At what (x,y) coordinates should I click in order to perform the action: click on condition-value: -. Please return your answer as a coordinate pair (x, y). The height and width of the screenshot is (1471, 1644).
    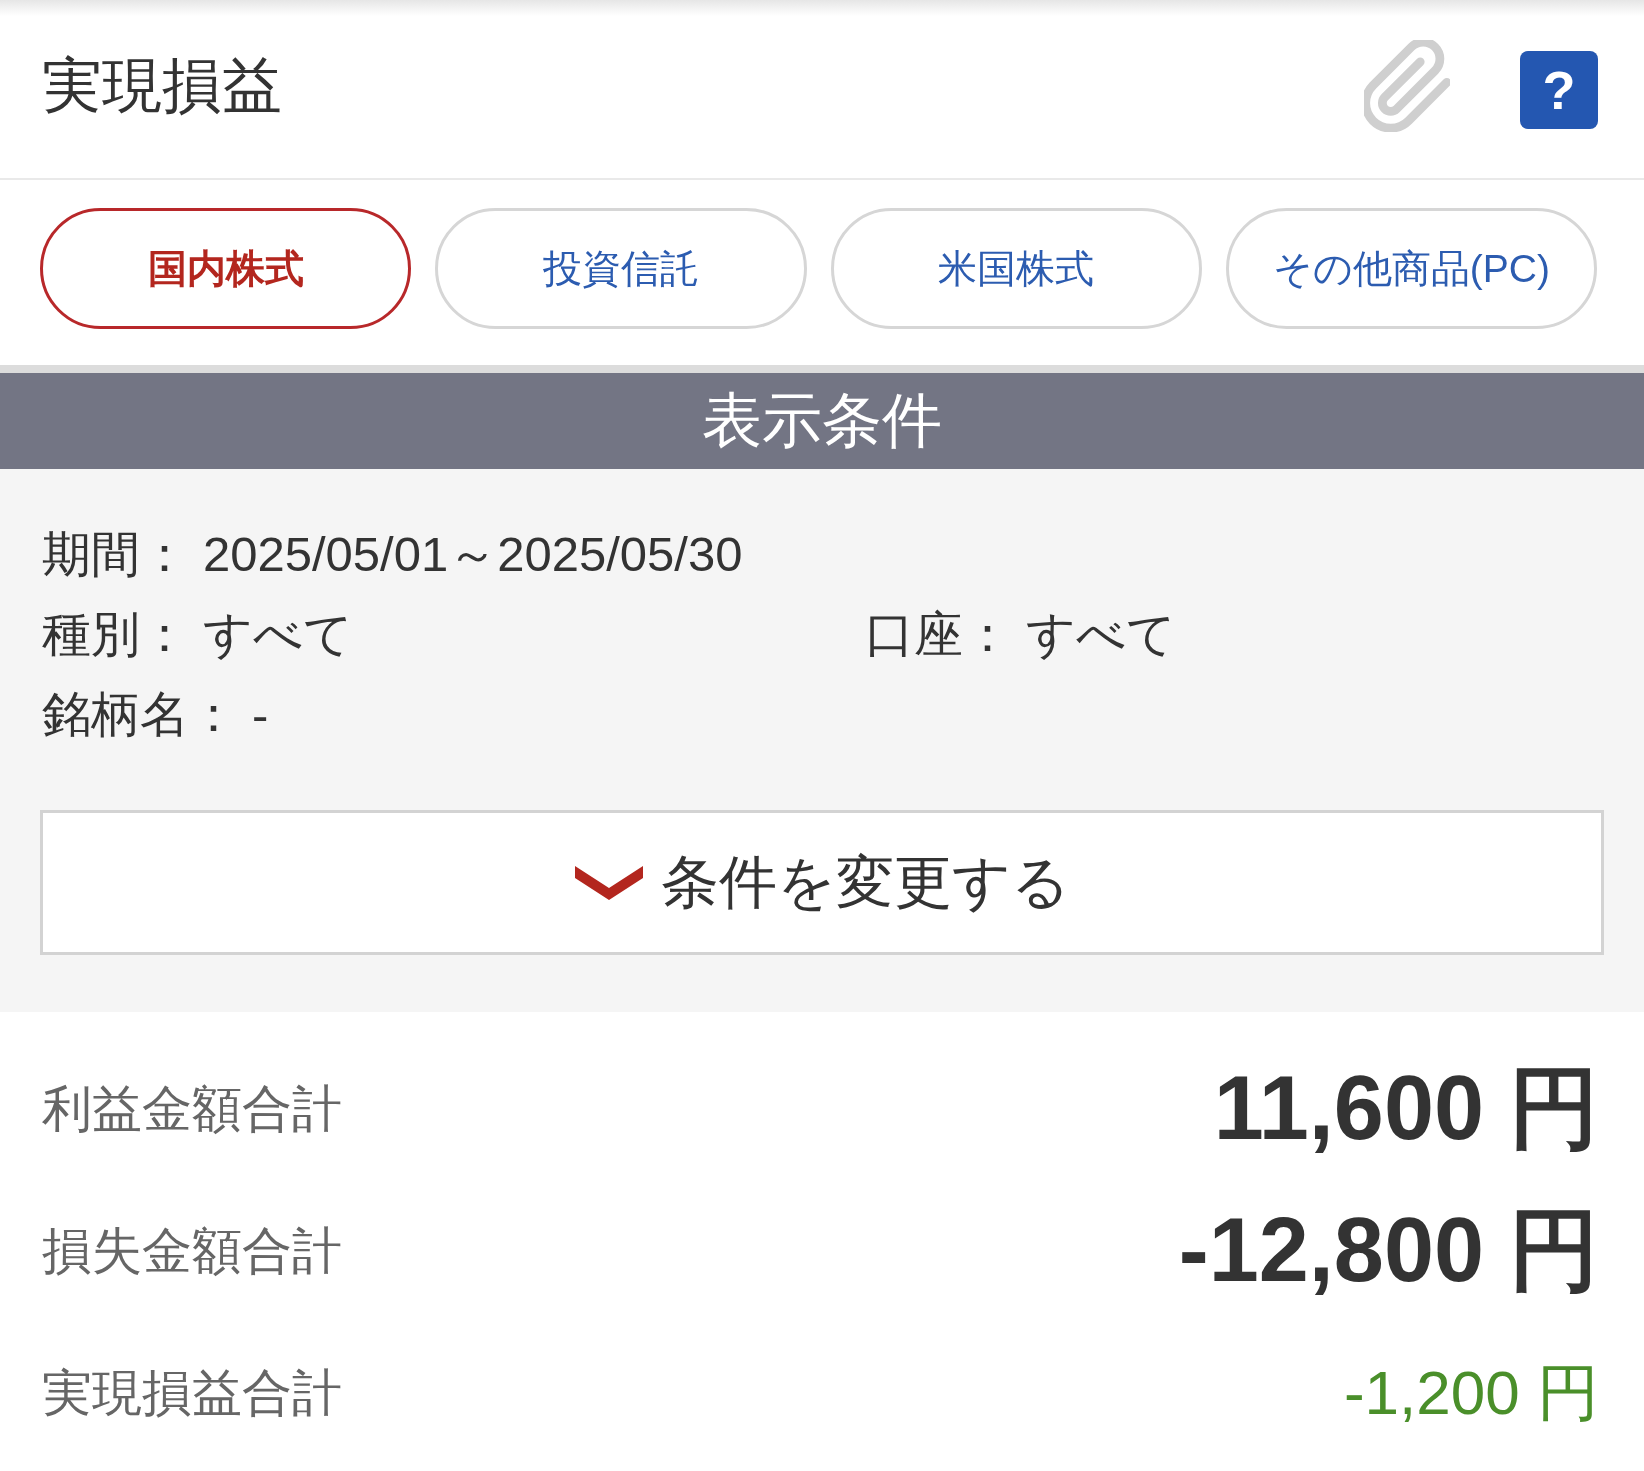
    Looking at the image, I should click on (260, 715).